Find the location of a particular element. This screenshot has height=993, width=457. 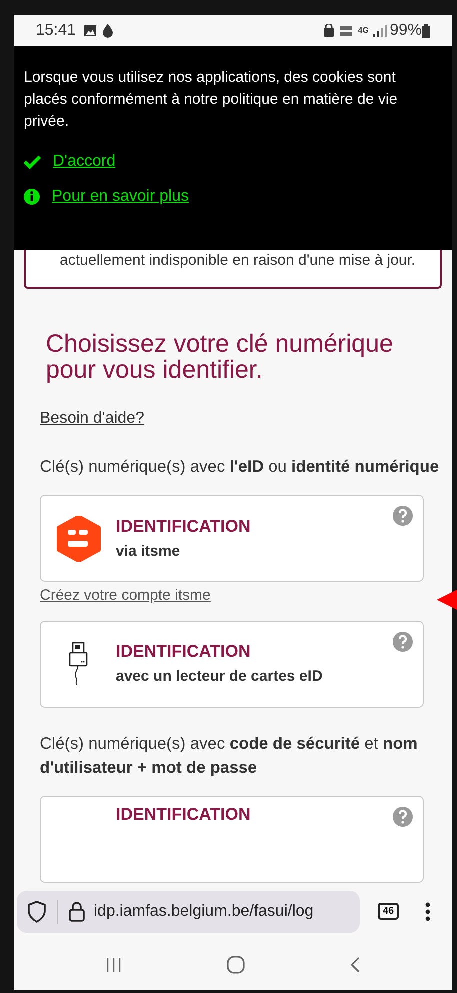

card-reader-icon is located at coordinates (78, 664).